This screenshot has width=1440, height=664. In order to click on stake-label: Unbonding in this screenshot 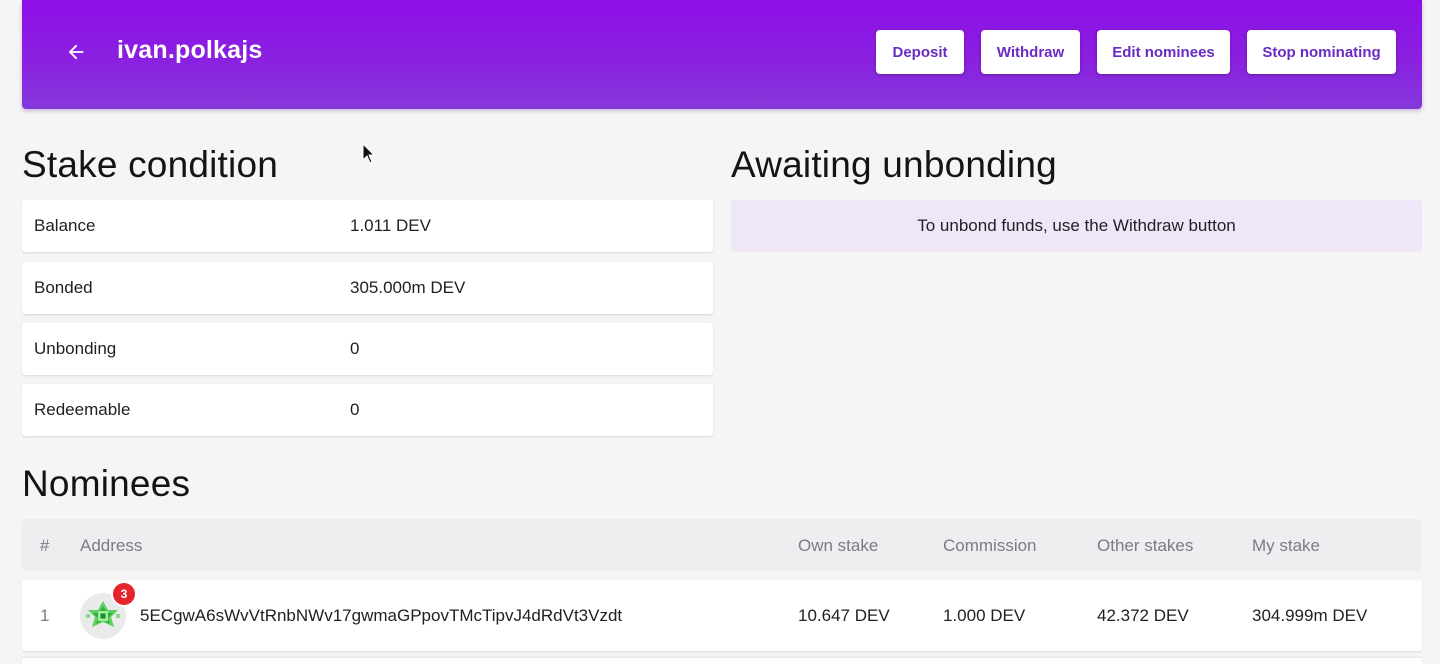, I will do `click(75, 348)`.